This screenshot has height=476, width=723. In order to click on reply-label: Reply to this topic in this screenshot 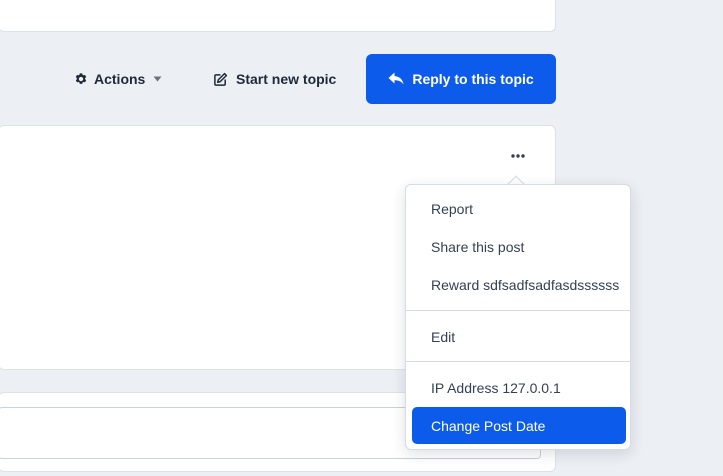, I will do `click(473, 79)`.